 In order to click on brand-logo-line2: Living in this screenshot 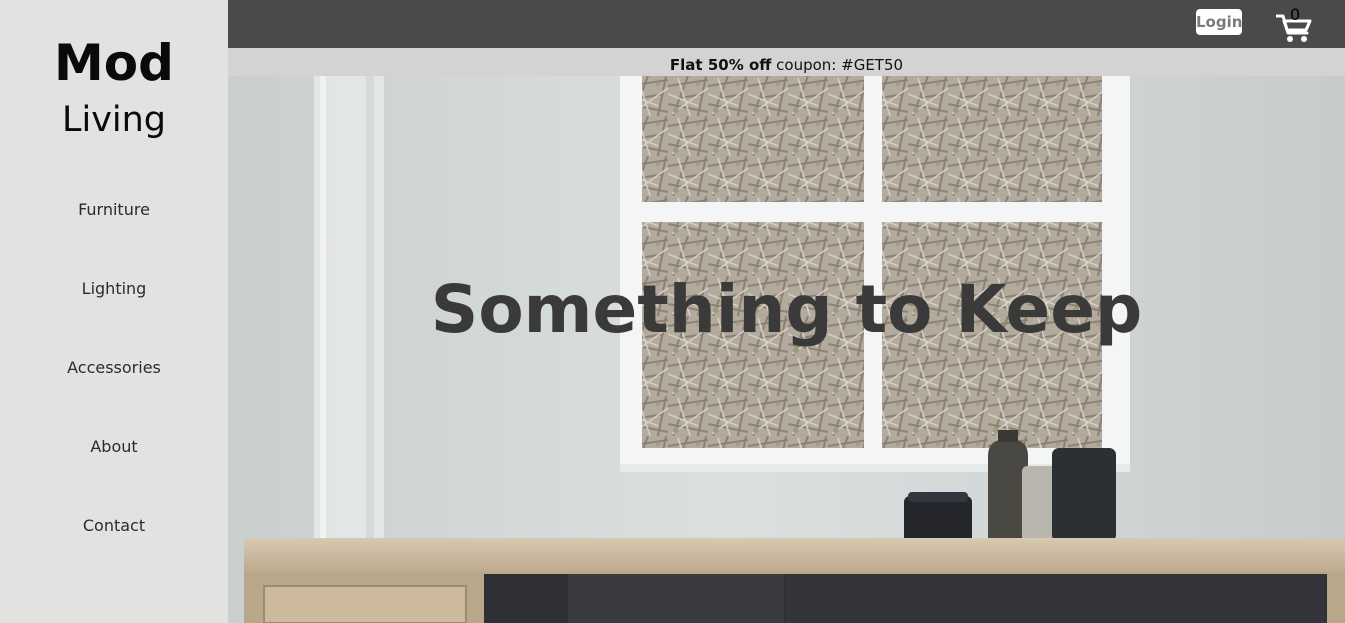, I will do `click(114, 120)`.